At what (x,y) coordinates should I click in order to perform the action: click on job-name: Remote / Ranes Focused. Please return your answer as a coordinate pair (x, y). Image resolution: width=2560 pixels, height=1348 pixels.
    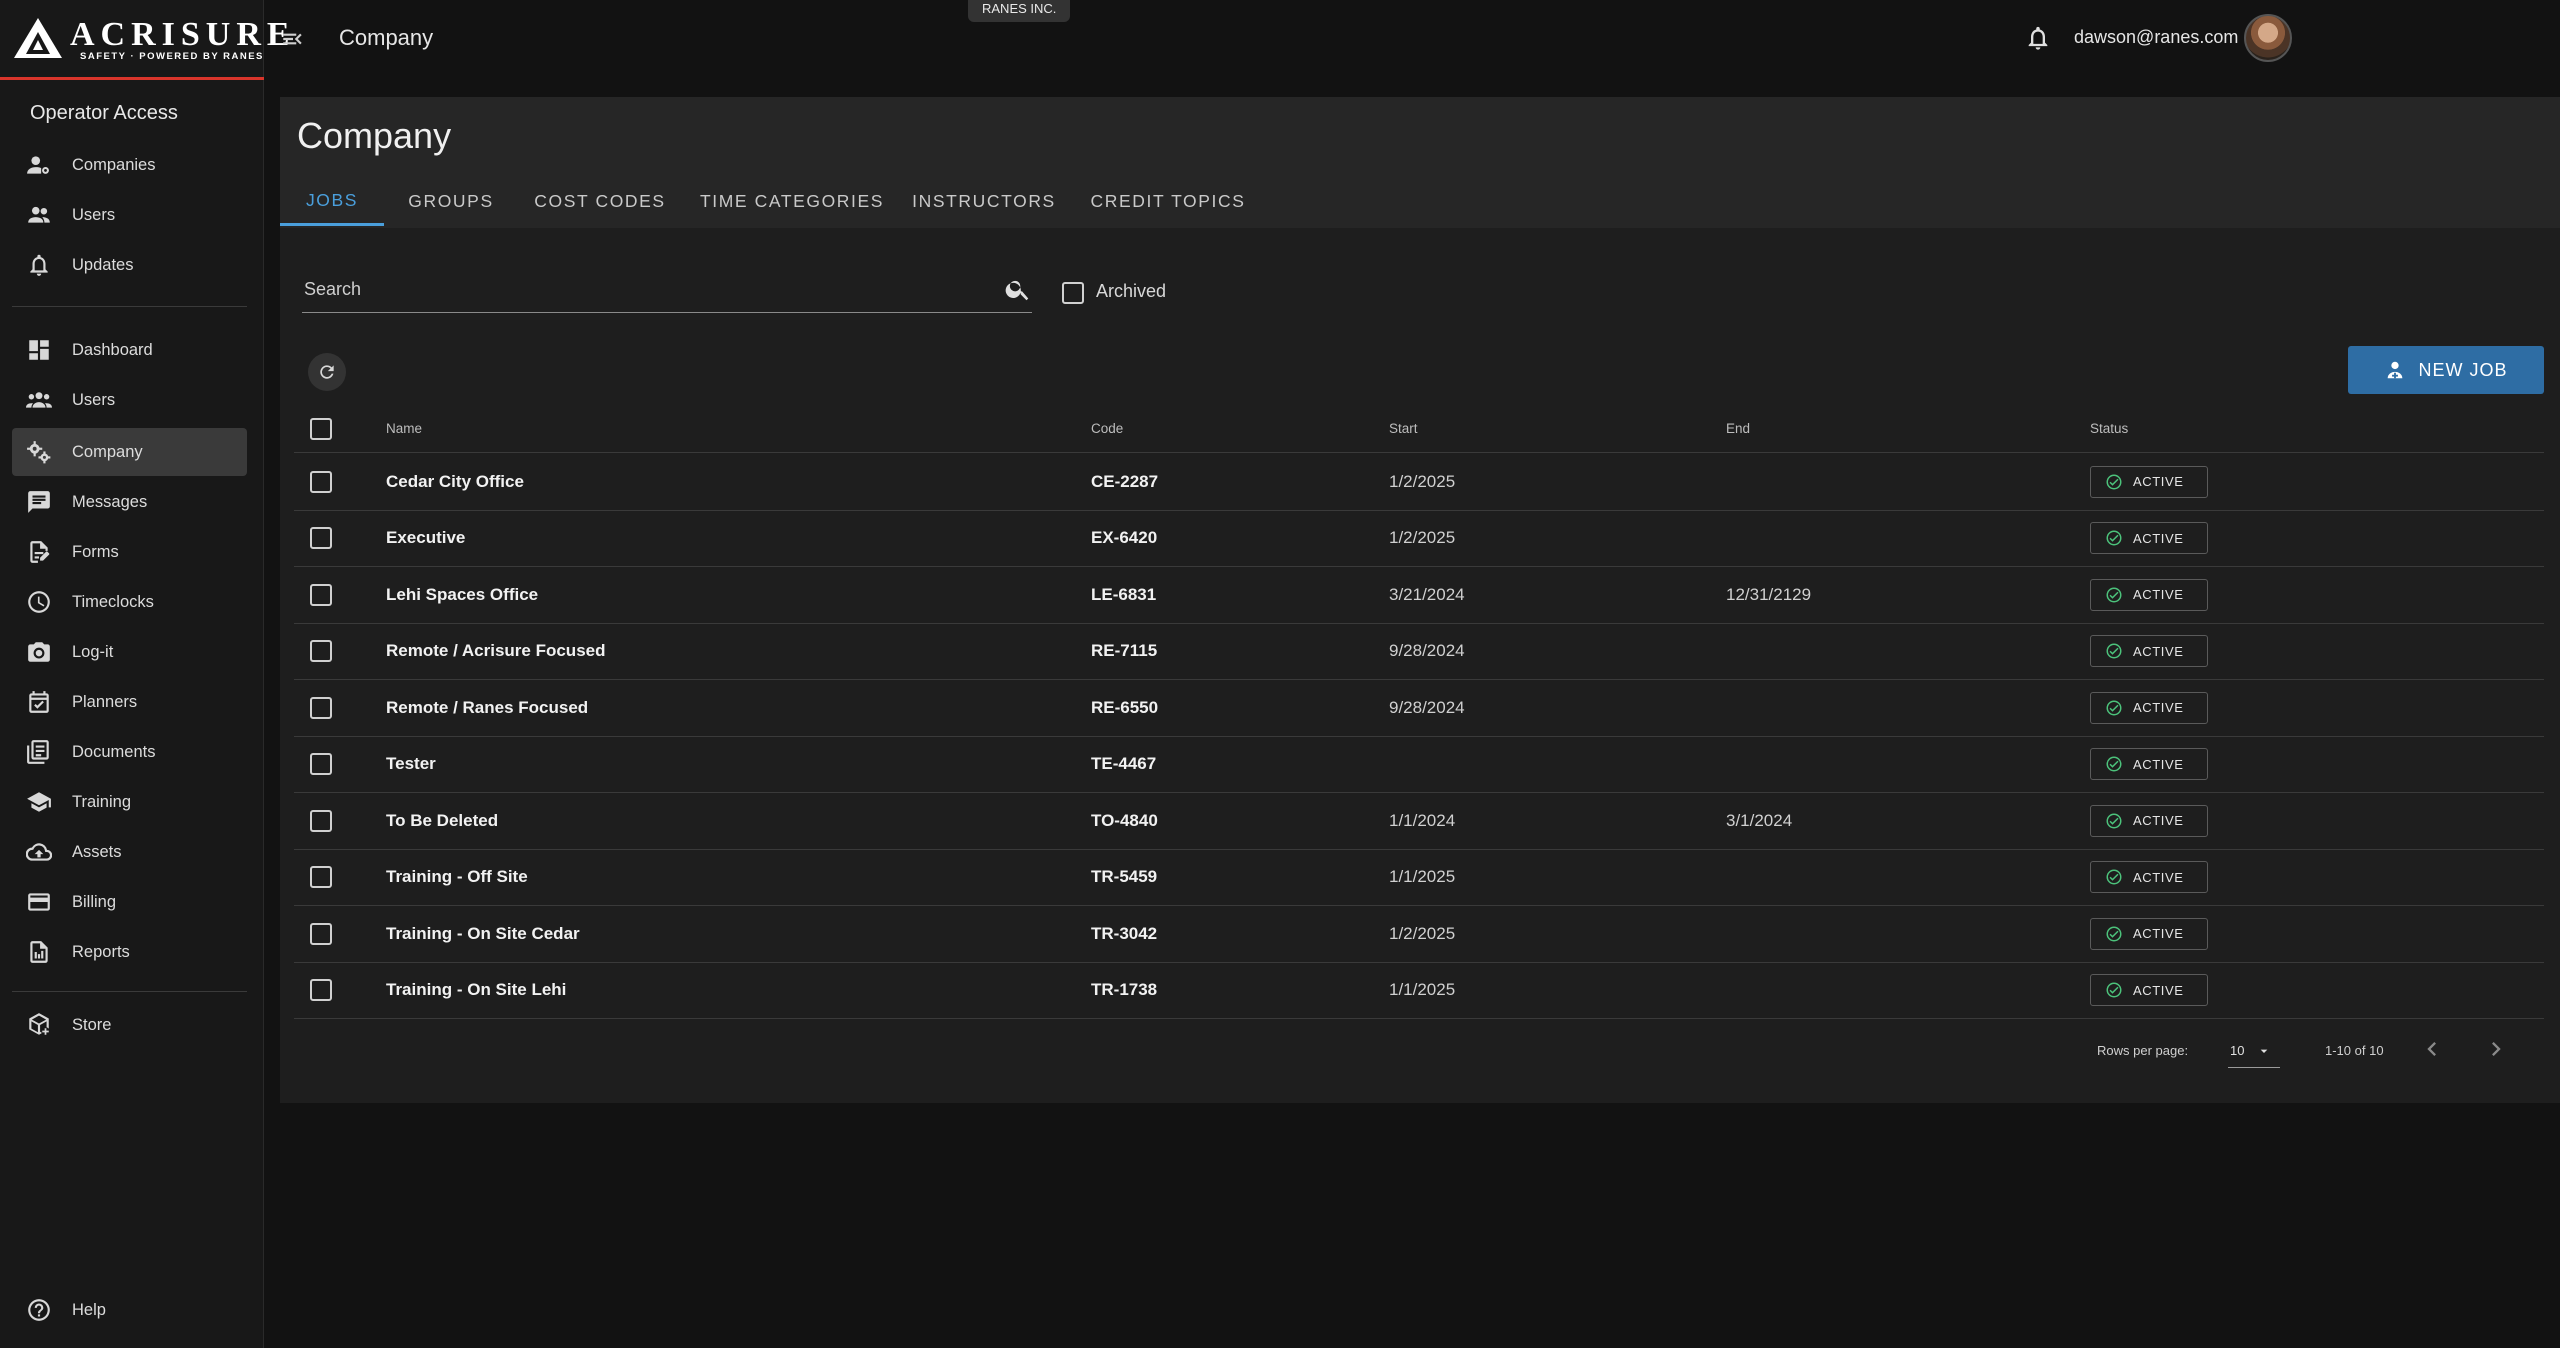
    Looking at the image, I should click on (487, 708).